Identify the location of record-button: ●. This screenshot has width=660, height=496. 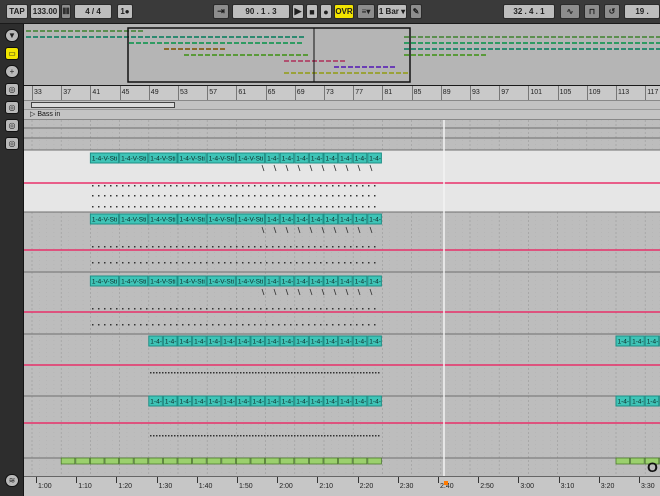
(326, 11).